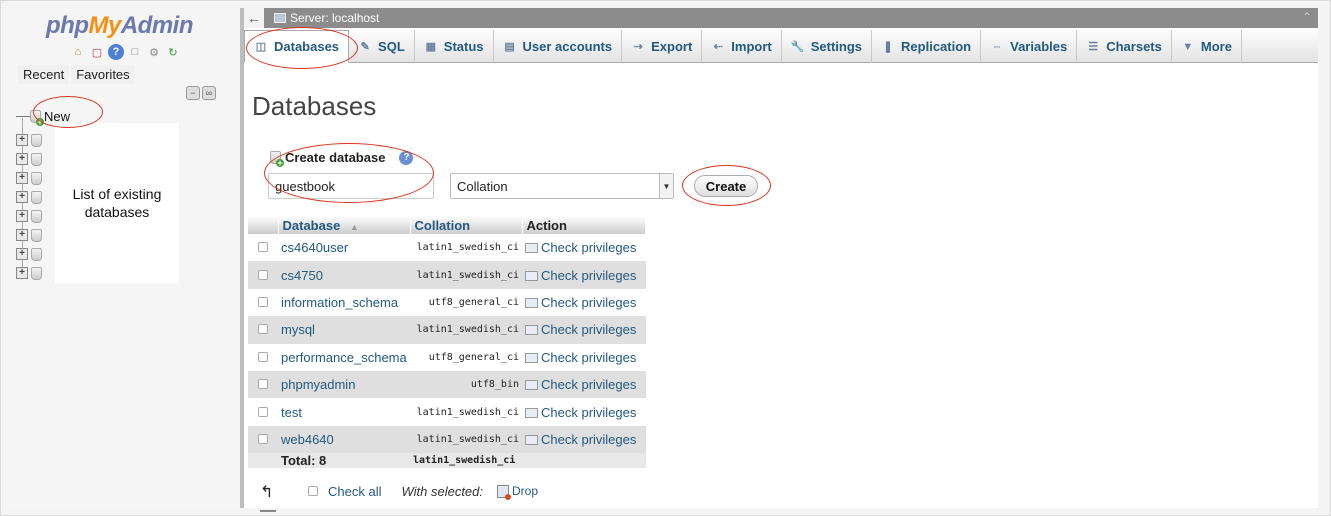 This screenshot has width=1331, height=516. Describe the element at coordinates (662, 46) in the screenshot. I see `tab-export: ⇢ Export` at that location.